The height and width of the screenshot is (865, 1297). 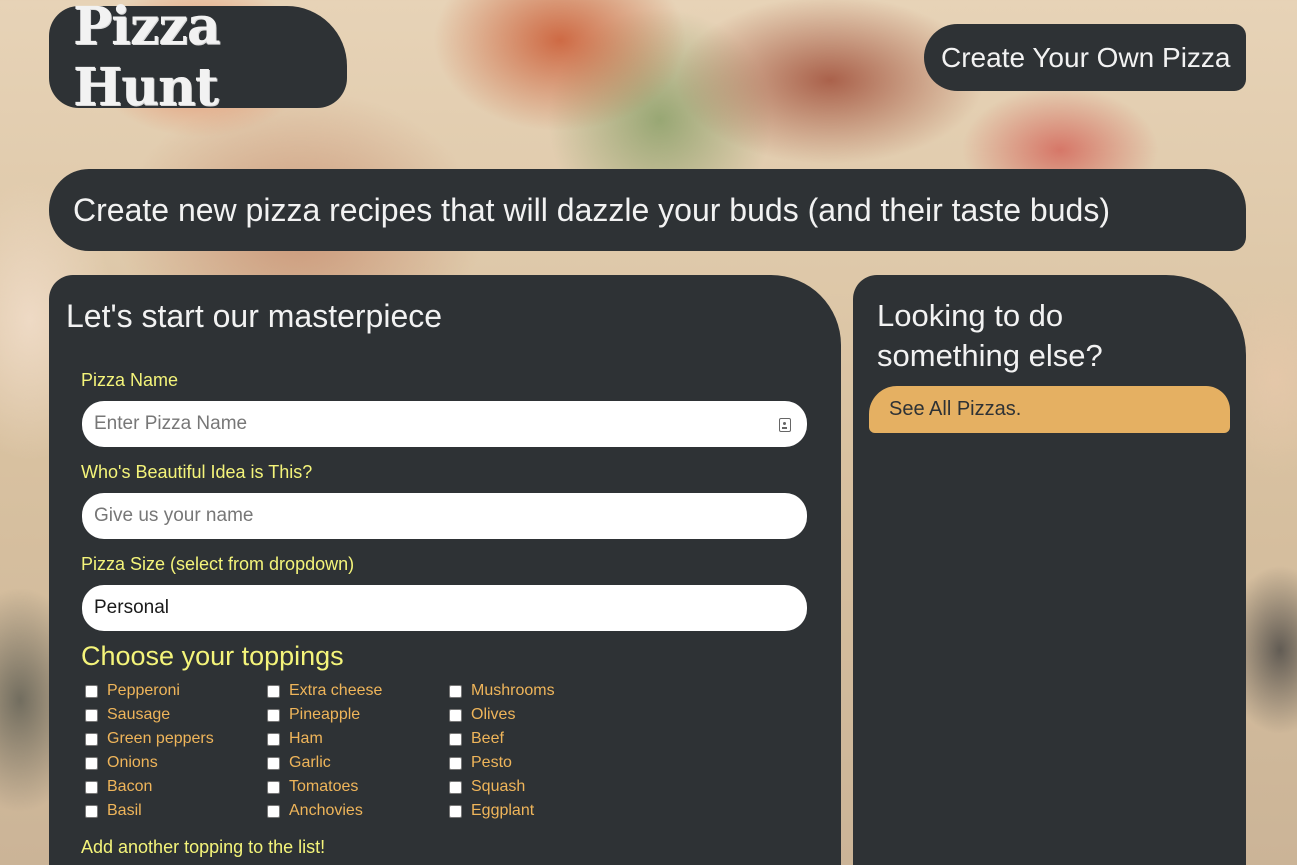 I want to click on topping-option: Basil, so click(x=175, y=811).